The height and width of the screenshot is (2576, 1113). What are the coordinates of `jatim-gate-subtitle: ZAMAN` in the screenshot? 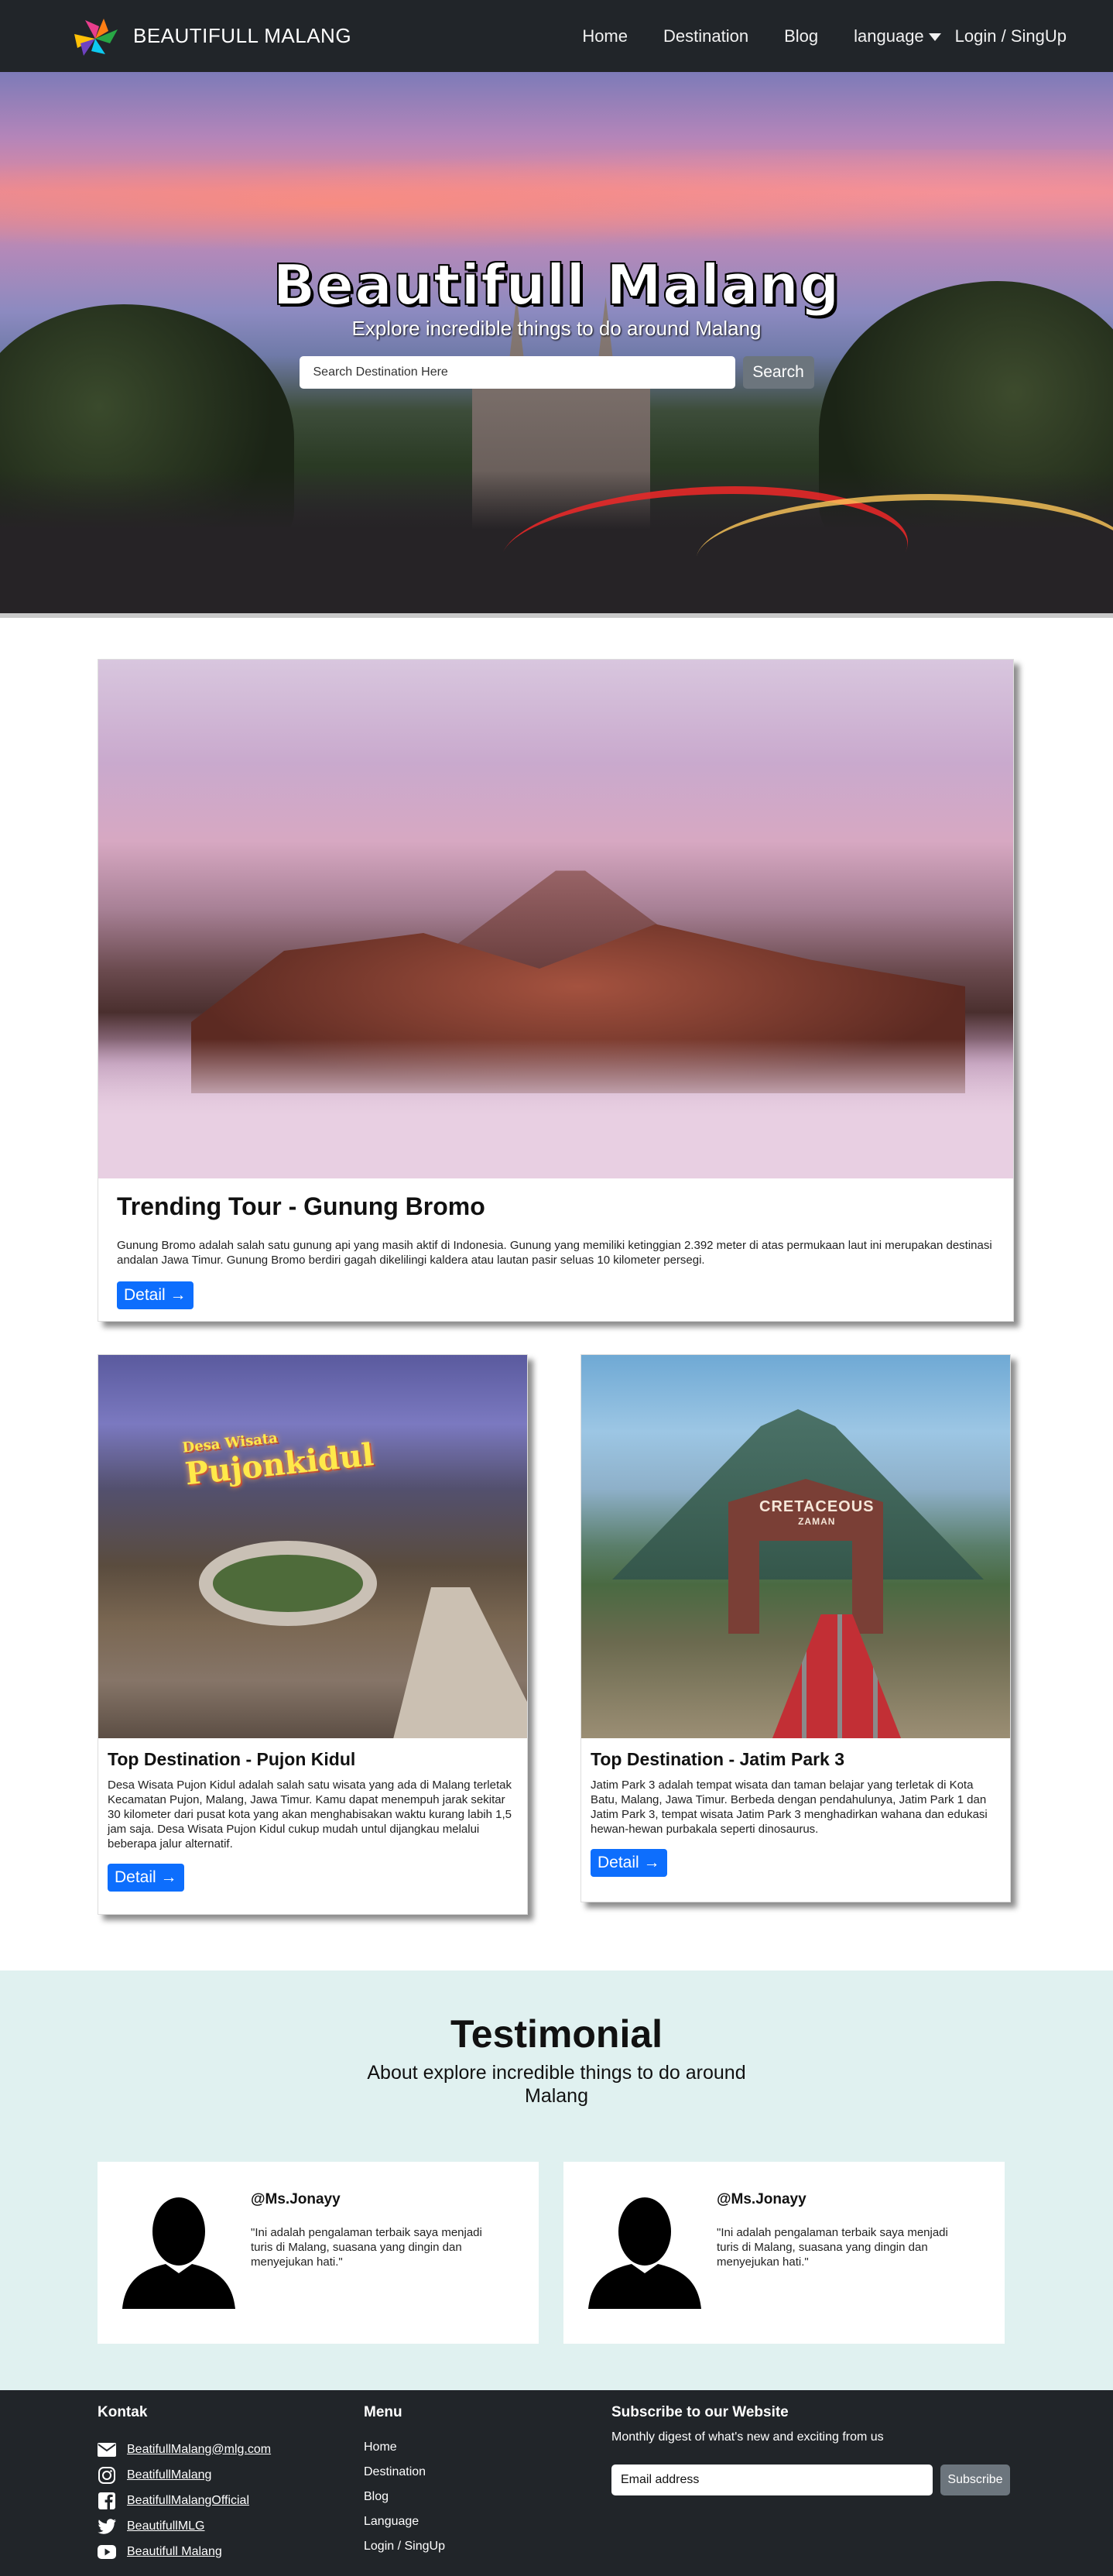 It's located at (817, 1521).